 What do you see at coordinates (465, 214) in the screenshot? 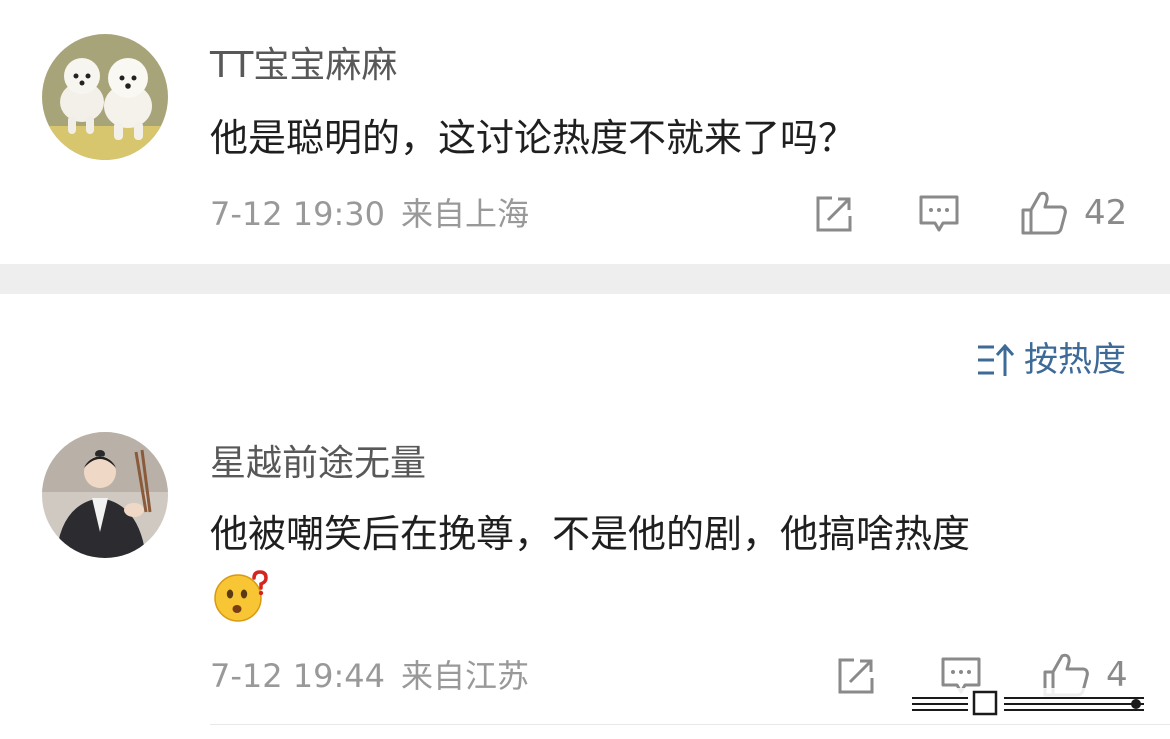
I see `comment-location: 来自上海` at bounding box center [465, 214].